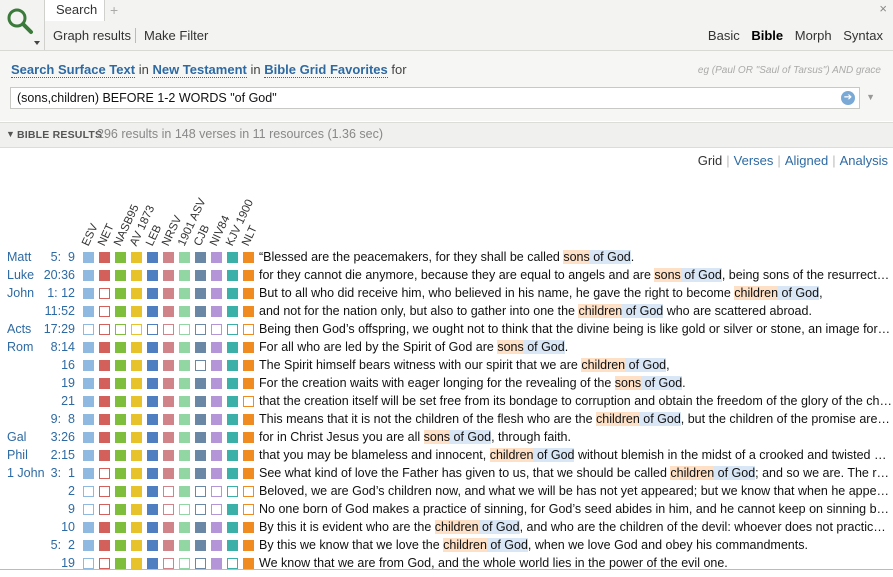  I want to click on add-tab-icon: +, so click(114, 10).